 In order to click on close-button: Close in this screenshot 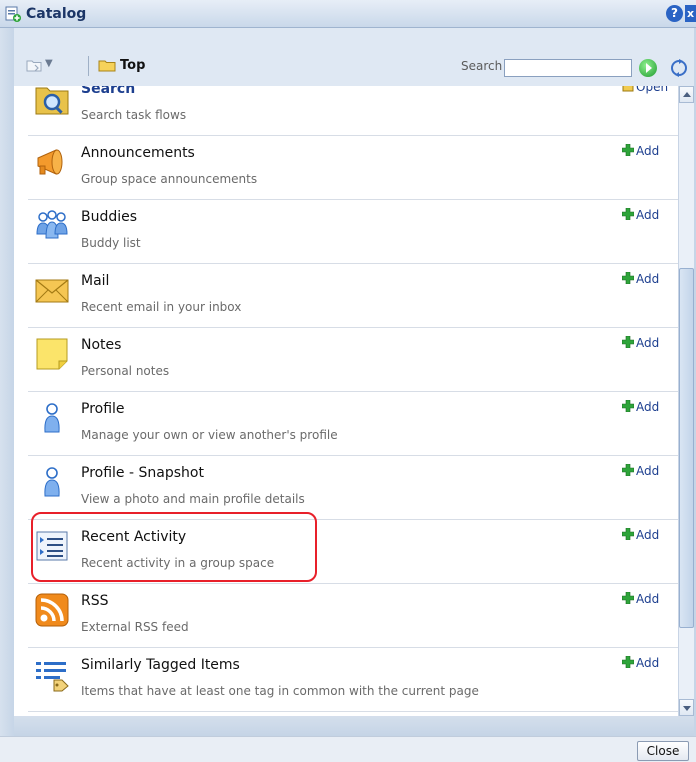, I will do `click(663, 751)`.